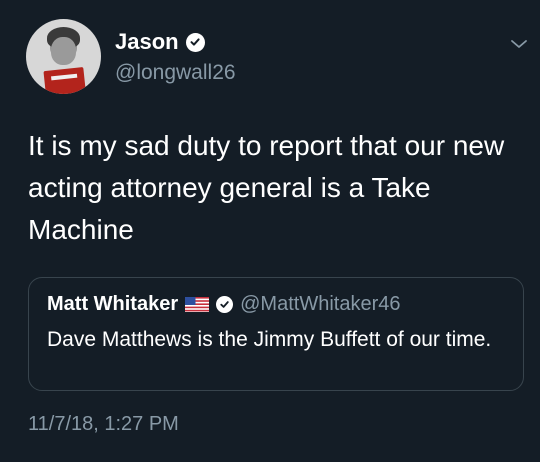 This screenshot has height=462, width=540. I want to click on quoted-verified-badge-icon, so click(225, 304).